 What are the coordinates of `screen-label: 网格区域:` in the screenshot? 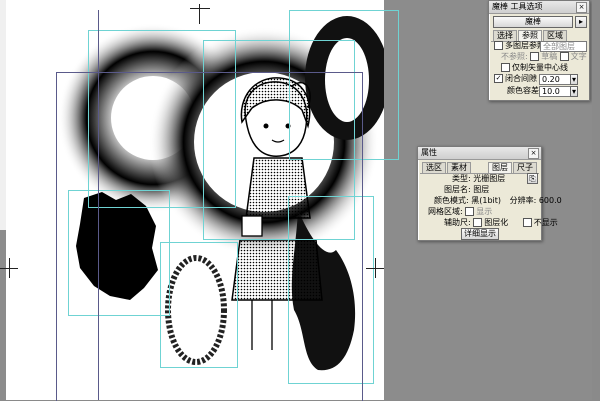 It's located at (445, 211).